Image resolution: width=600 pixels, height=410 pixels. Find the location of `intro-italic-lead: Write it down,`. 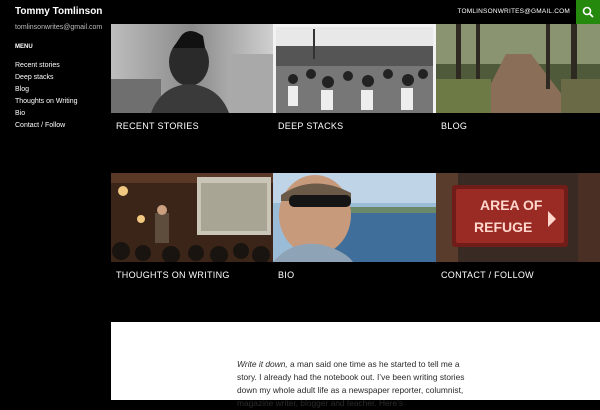

intro-italic-lead: Write it down, is located at coordinates (262, 364).